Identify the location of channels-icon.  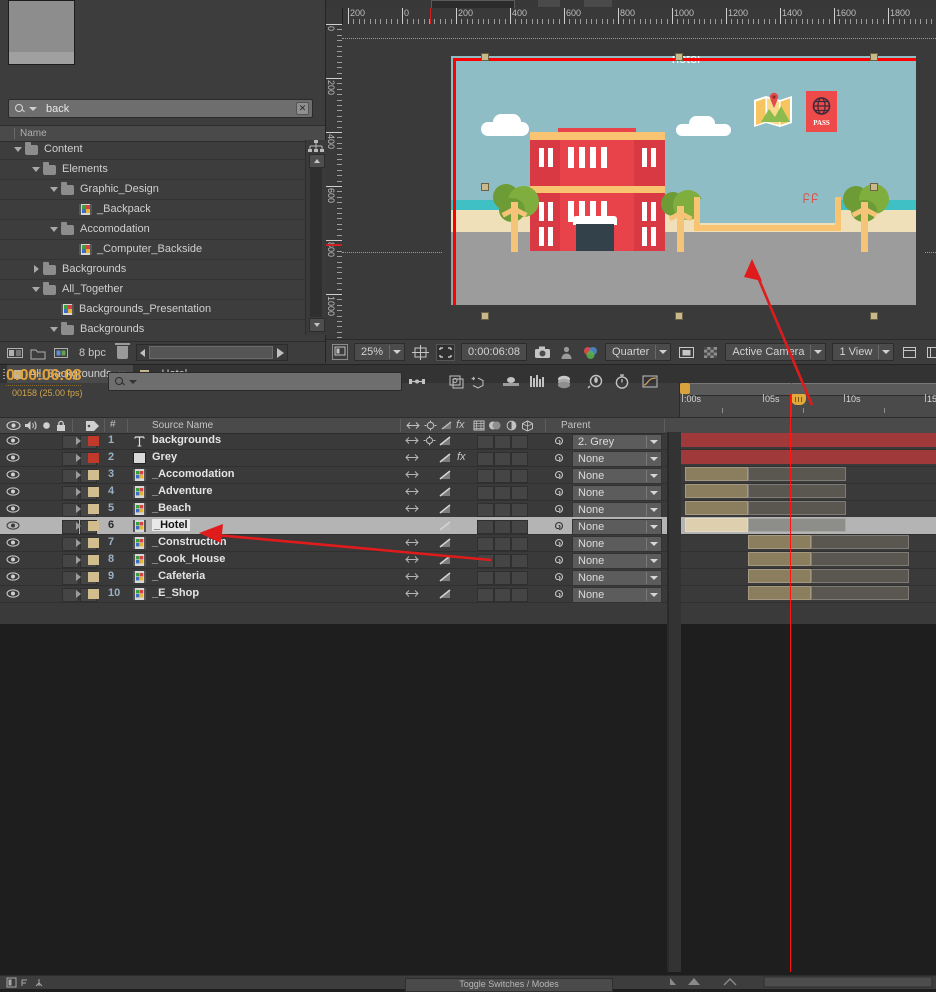
(590, 352).